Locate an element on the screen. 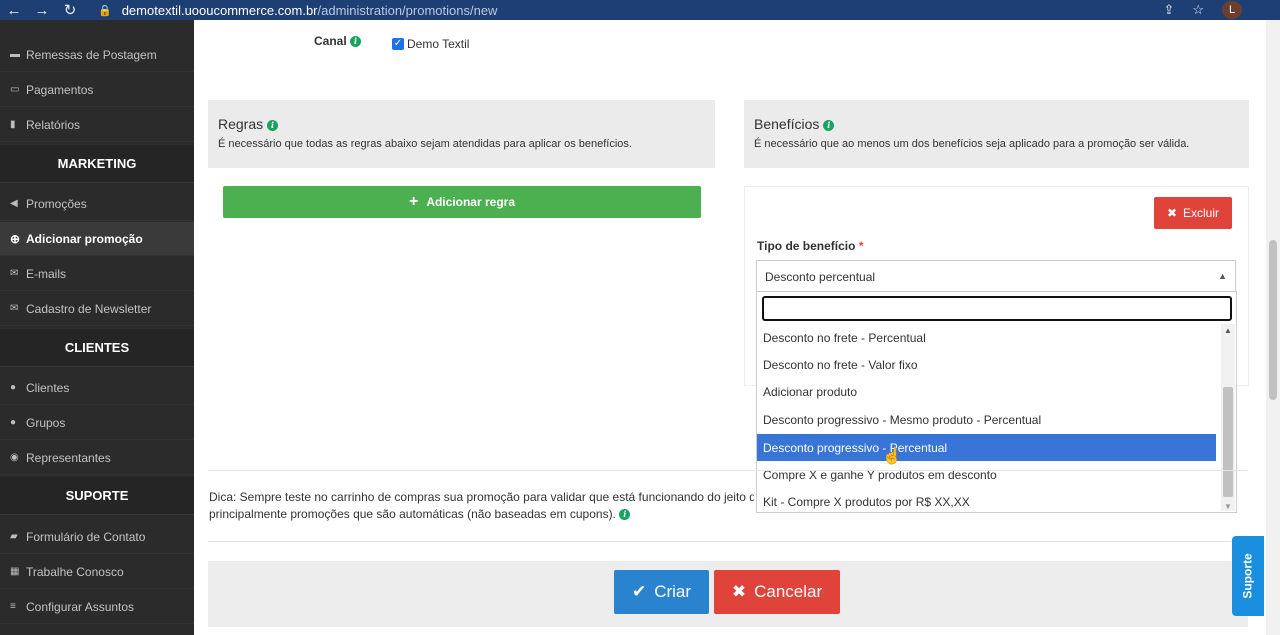  sidebar-item-adicionar-promocao: ⊕ Adicionar promoção is located at coordinates (97, 239).